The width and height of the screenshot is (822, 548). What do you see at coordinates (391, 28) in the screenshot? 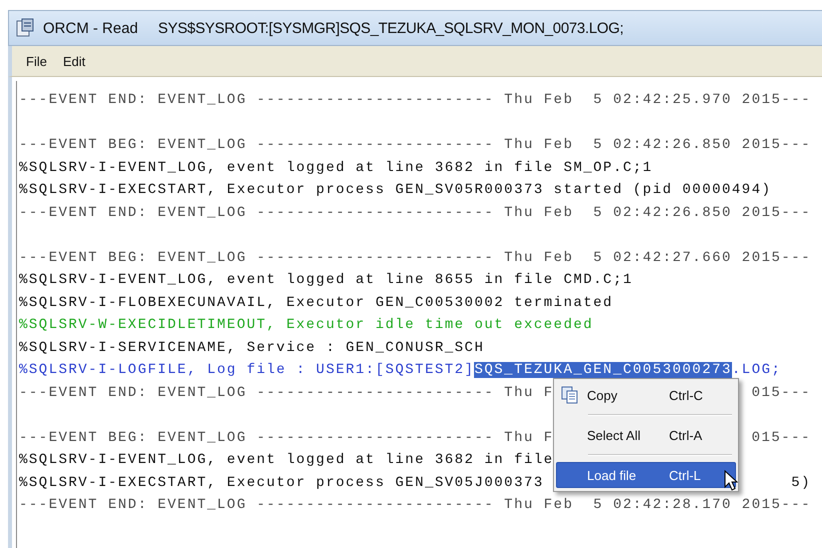
I see `file-path: SYS$SYSROOT:[SYSMGR]SQS_TEZUKA_SQLSRV_MON_0073.LOG;` at bounding box center [391, 28].